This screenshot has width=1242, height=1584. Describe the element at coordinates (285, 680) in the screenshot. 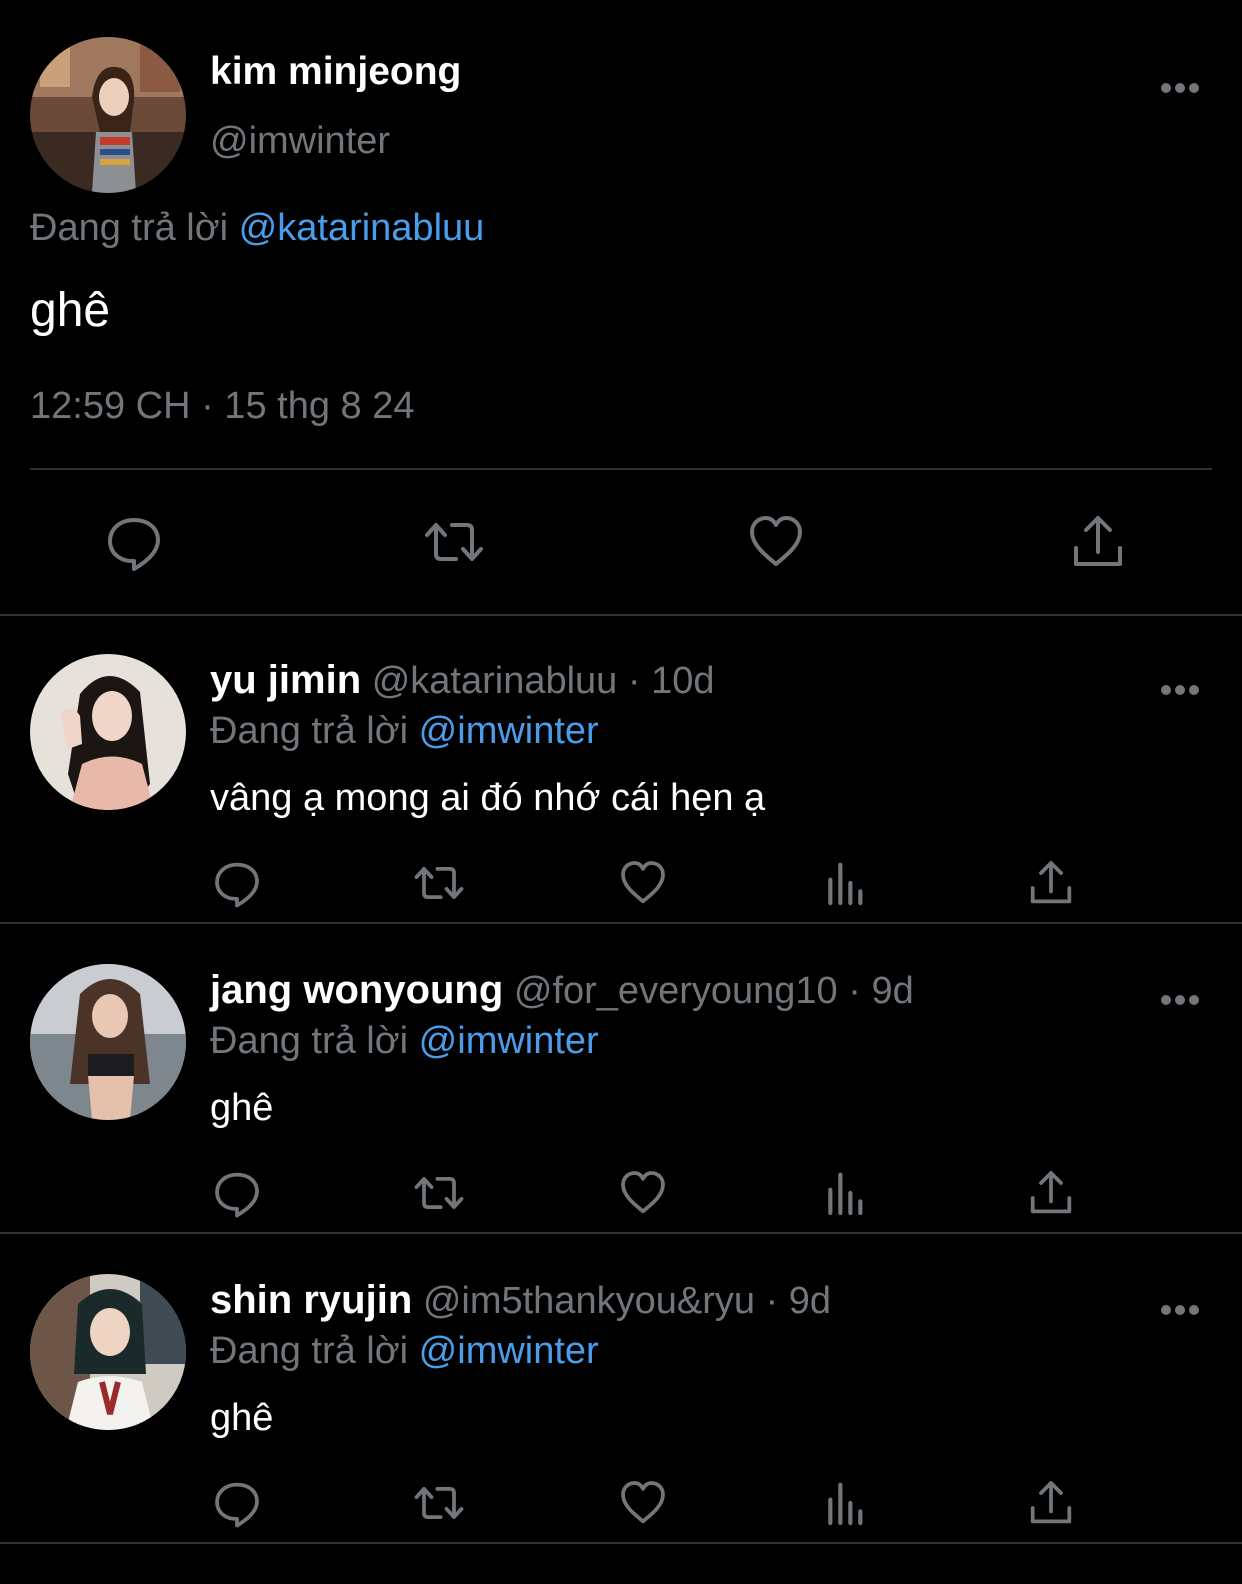

I see `author-name: yu jimin` at that location.